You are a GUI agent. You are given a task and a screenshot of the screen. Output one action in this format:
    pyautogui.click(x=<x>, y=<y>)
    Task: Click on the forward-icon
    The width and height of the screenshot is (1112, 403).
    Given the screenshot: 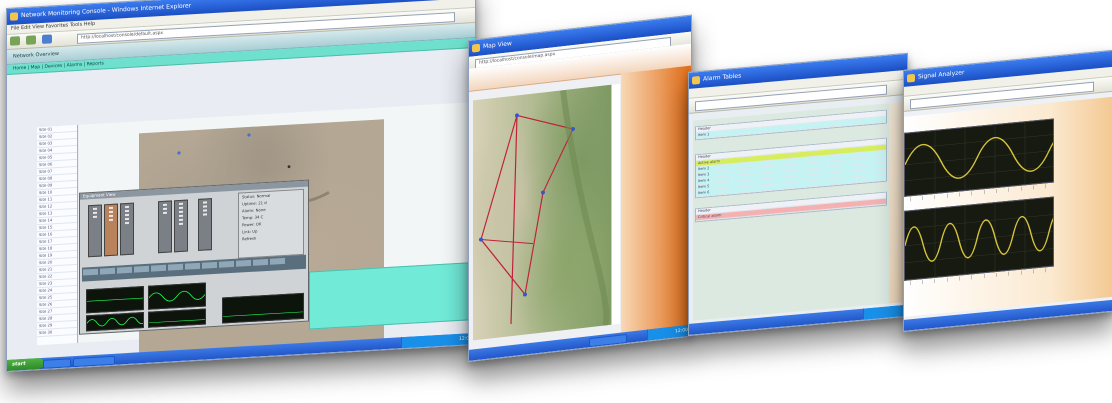 What is the action you would take?
    pyautogui.click(x=30, y=40)
    